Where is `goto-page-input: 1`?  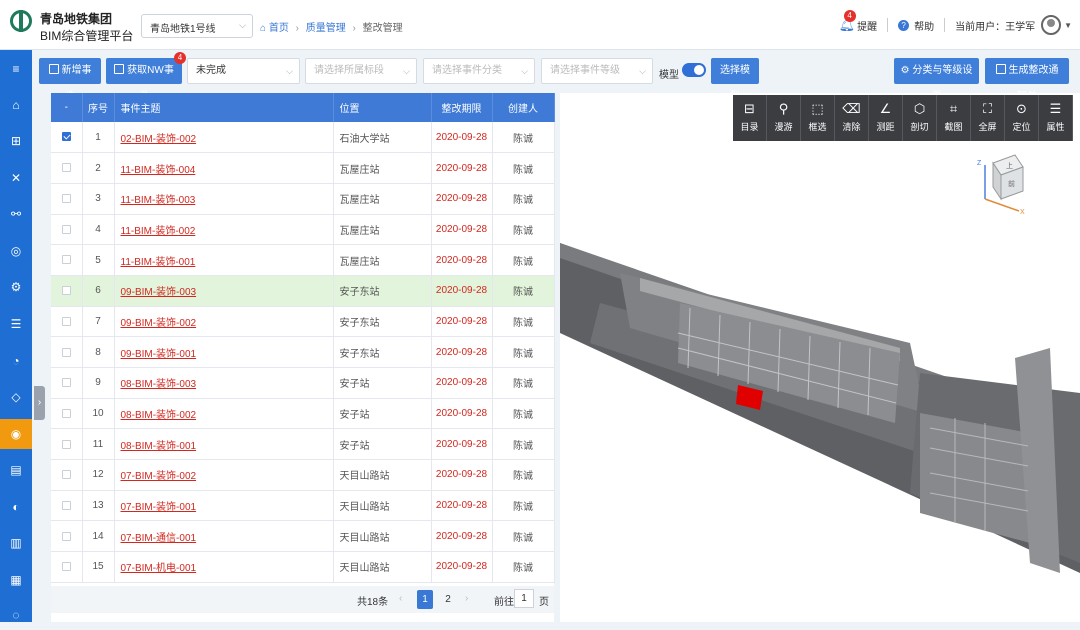
goto-page-input: 1 is located at coordinates (524, 598).